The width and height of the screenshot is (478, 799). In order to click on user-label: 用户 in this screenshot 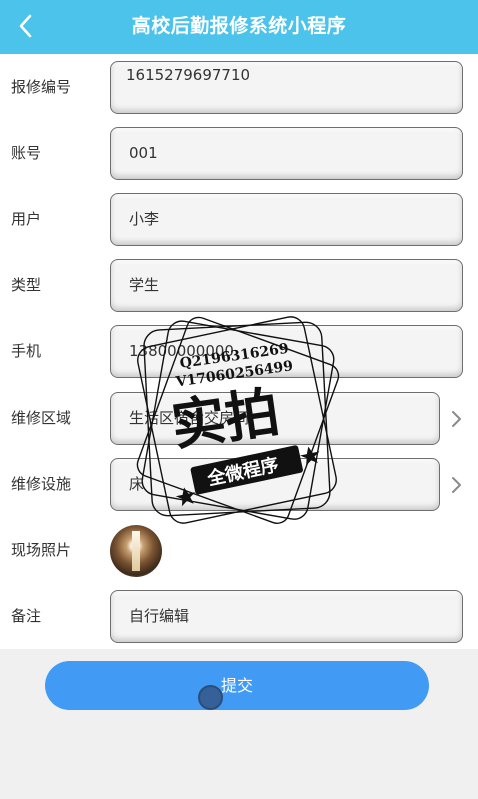, I will do `click(26, 219)`.